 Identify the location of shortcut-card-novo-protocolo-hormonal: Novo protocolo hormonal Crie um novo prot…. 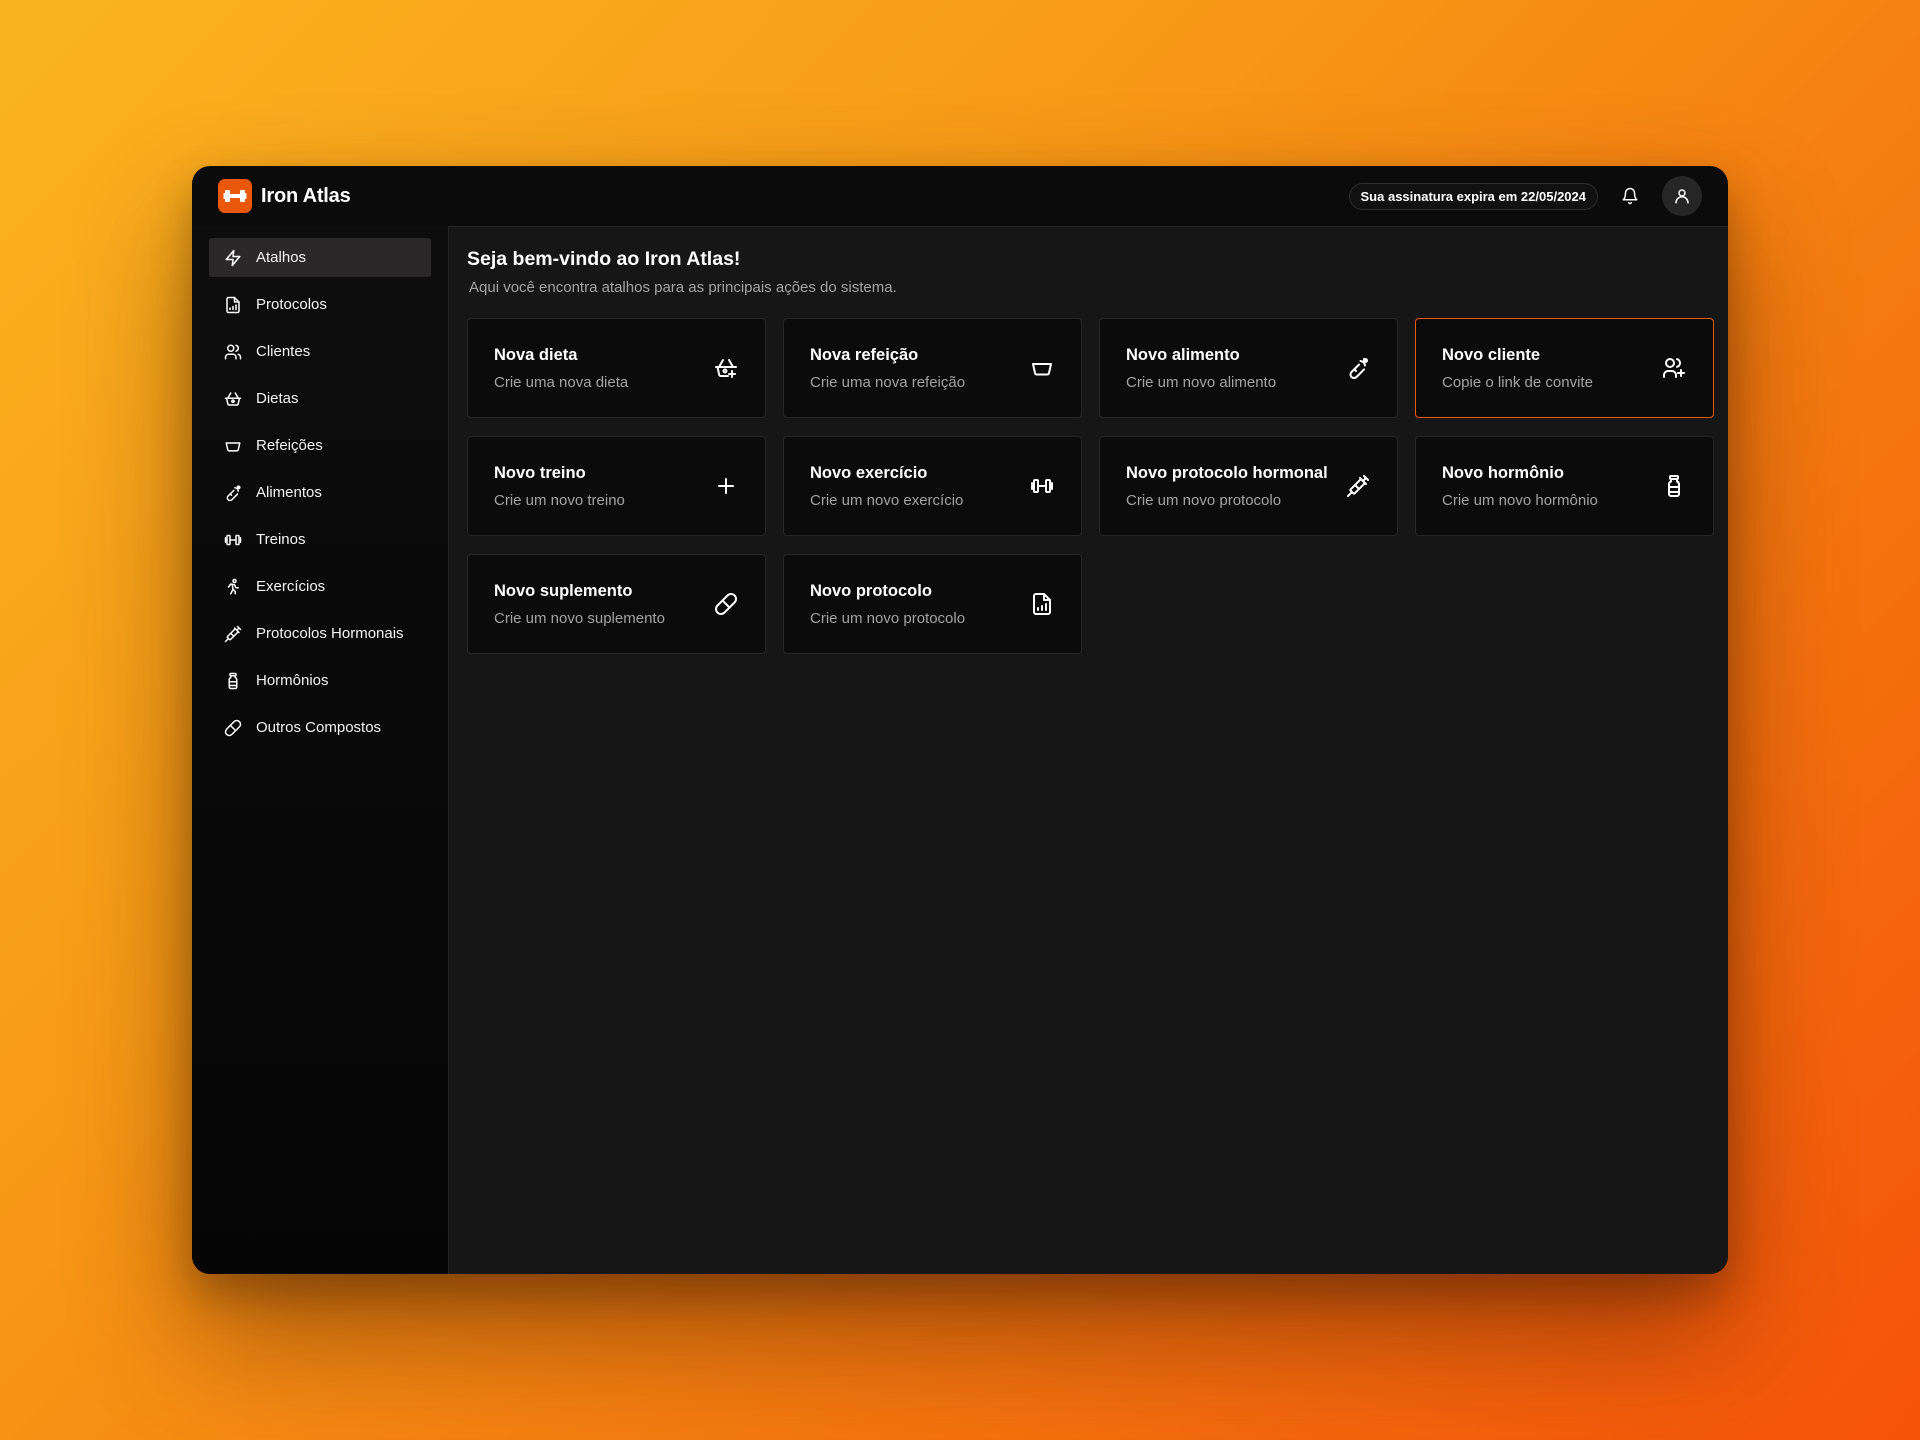
(1248, 486).